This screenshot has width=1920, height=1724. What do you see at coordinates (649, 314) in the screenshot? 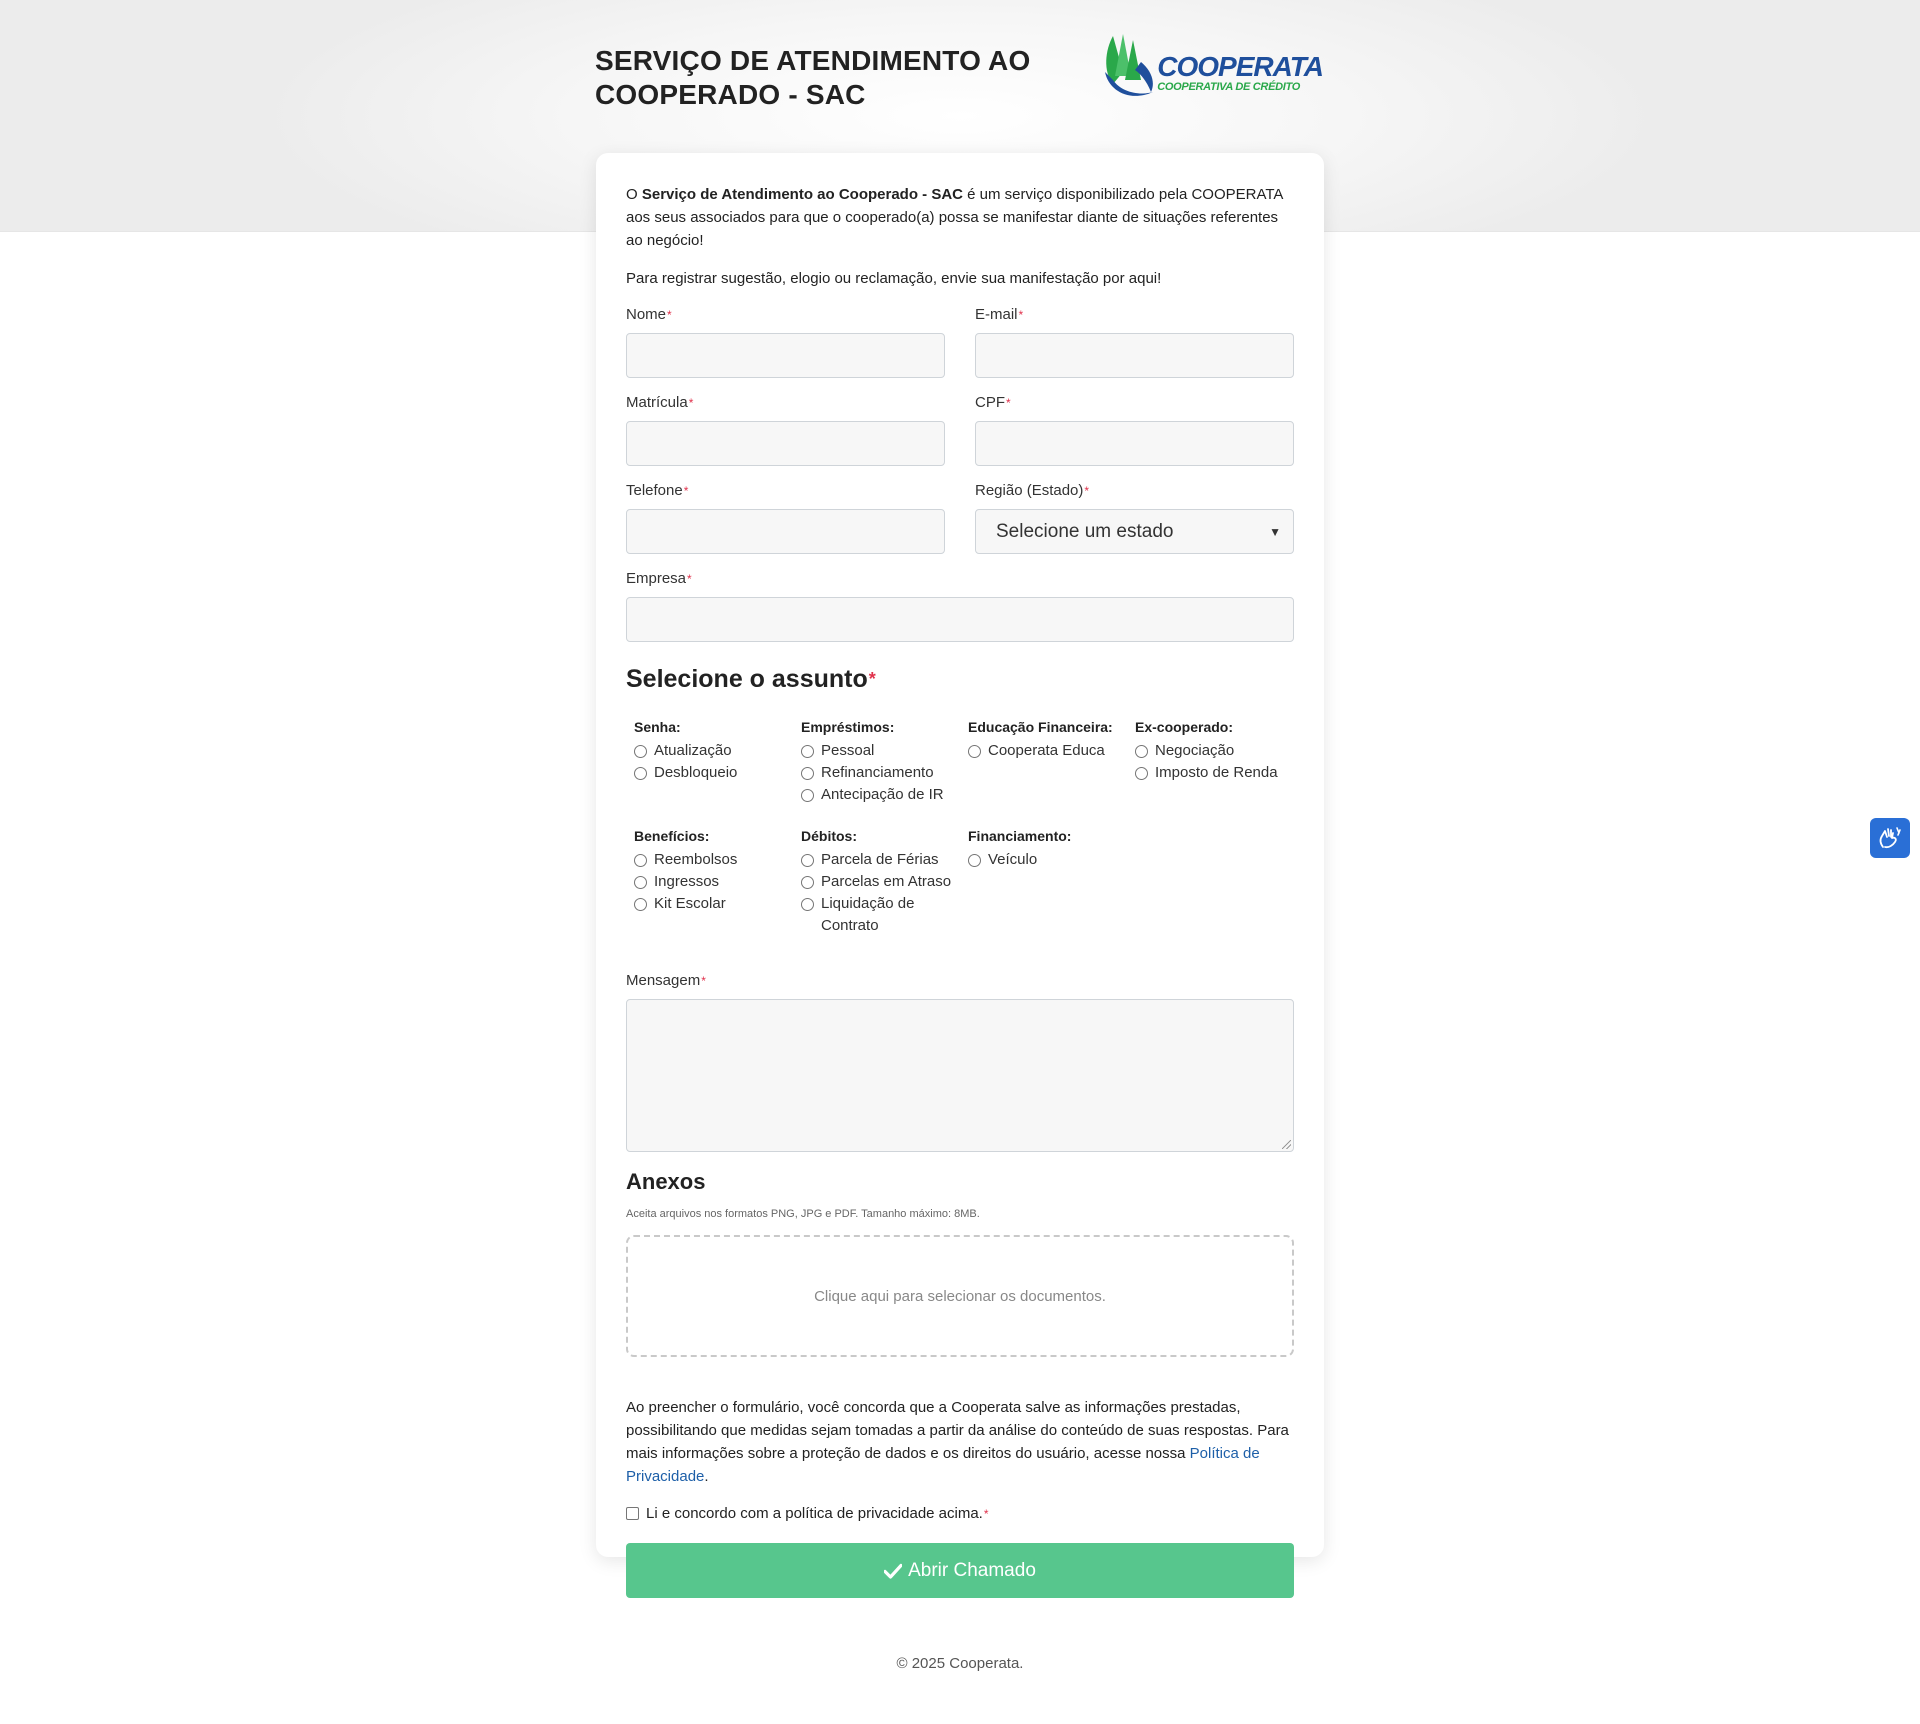
I see `nome-label: Nome*` at bounding box center [649, 314].